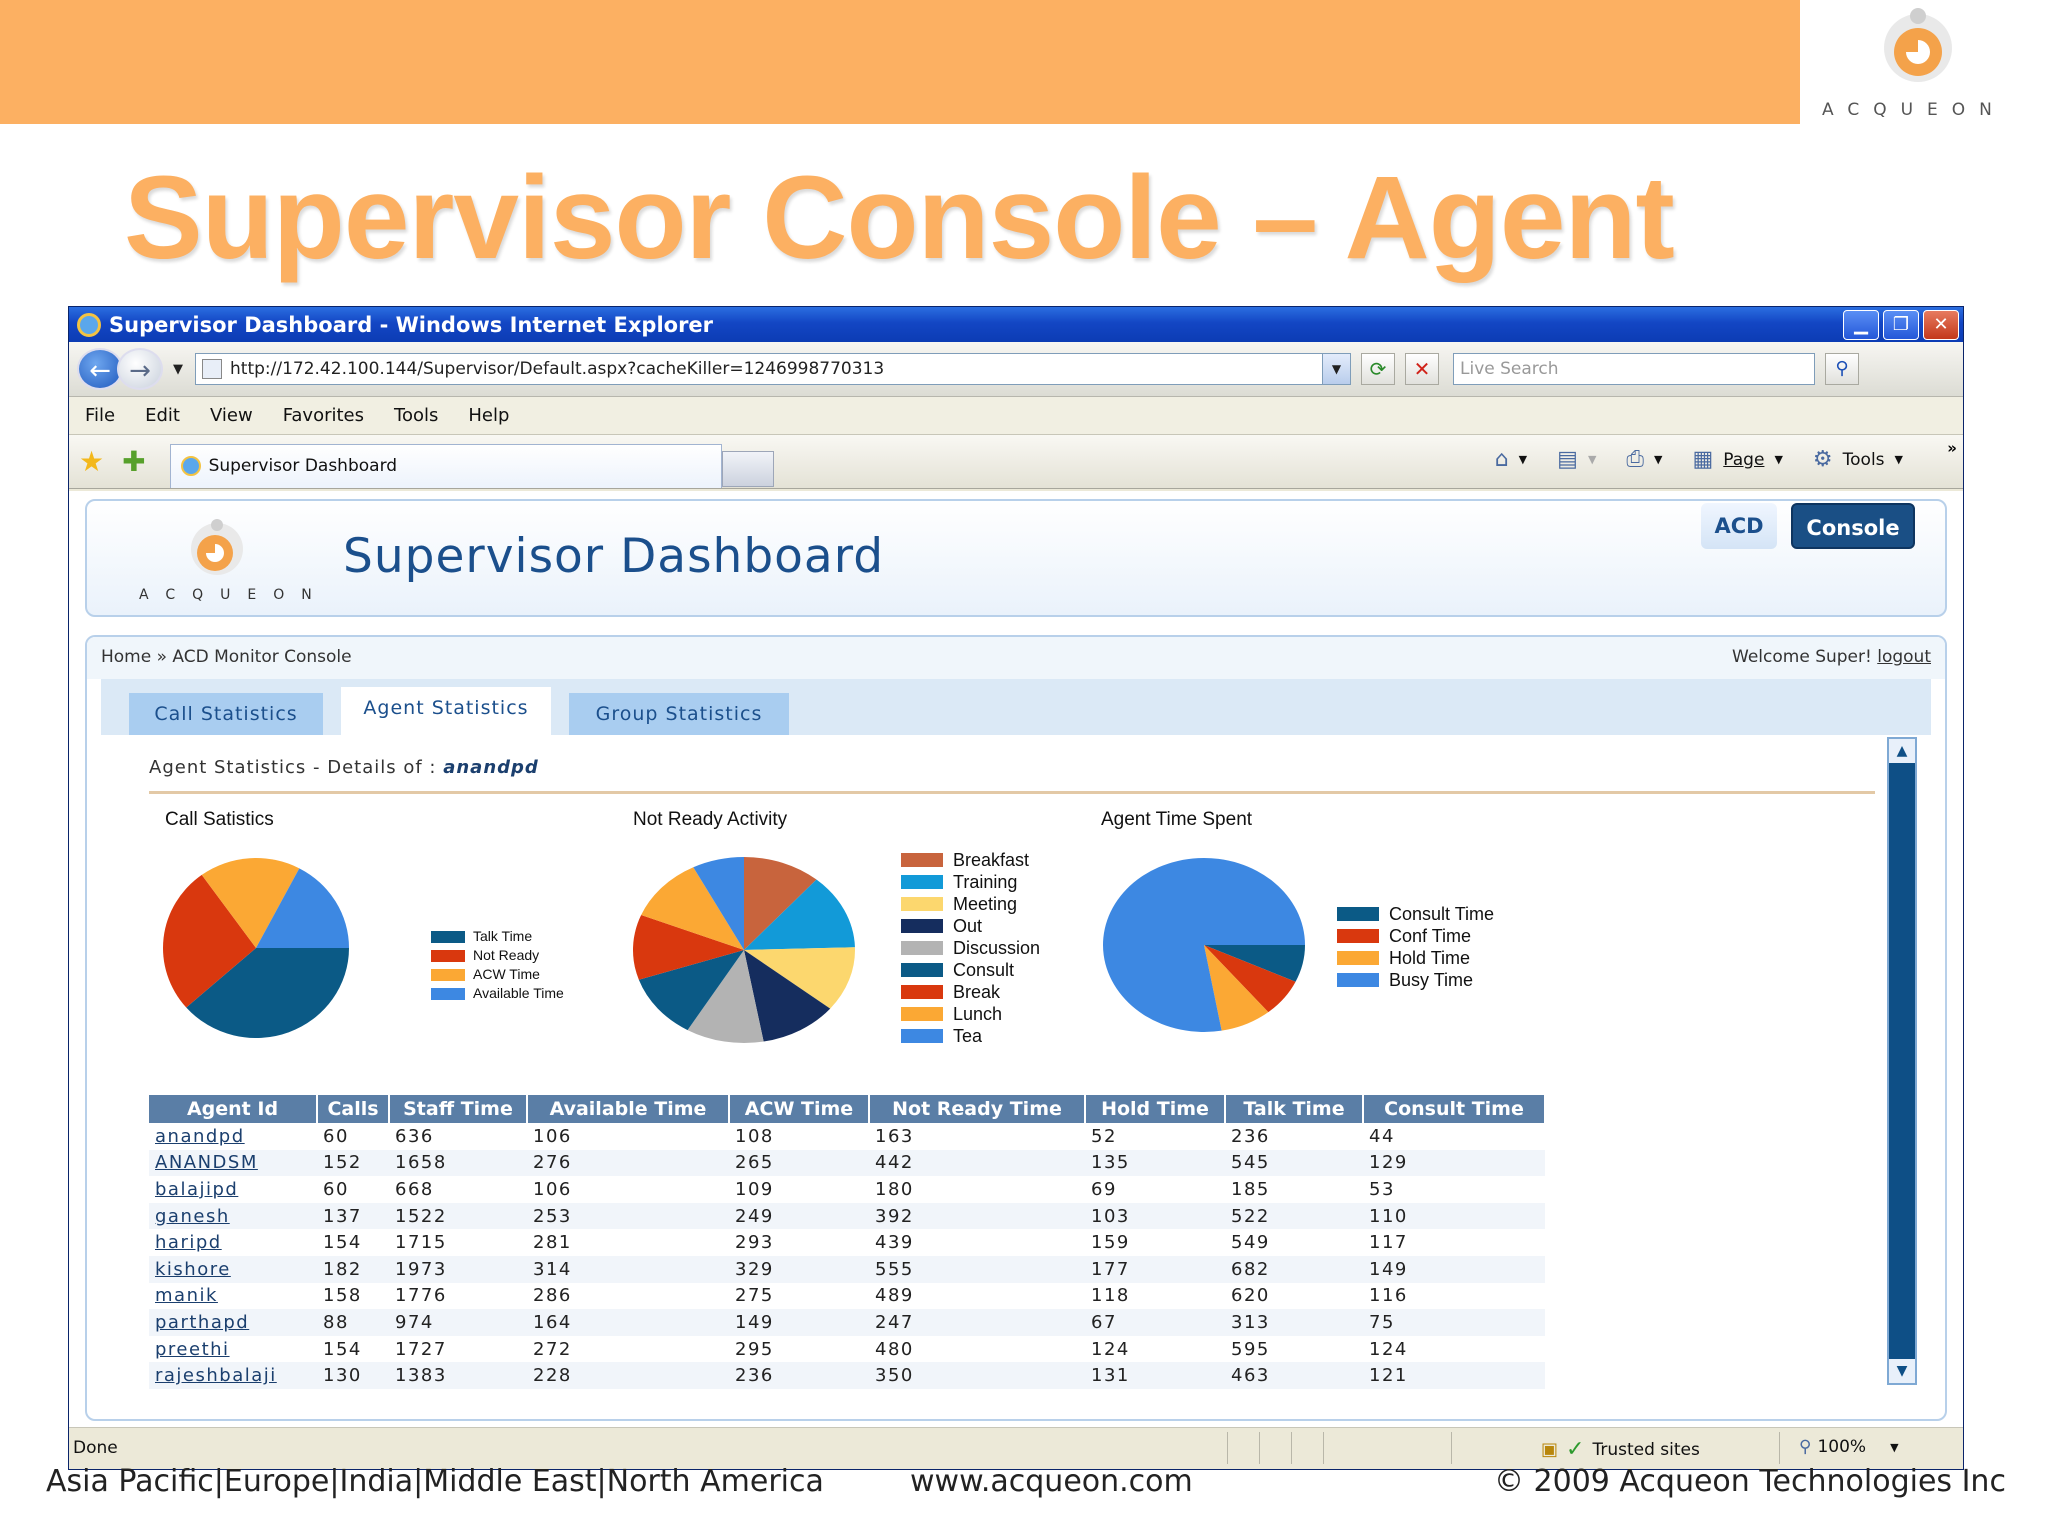 The image size is (2048, 1536). Describe the element at coordinates (1952, 448) in the screenshot. I see `chevron-more-icon: »` at that location.